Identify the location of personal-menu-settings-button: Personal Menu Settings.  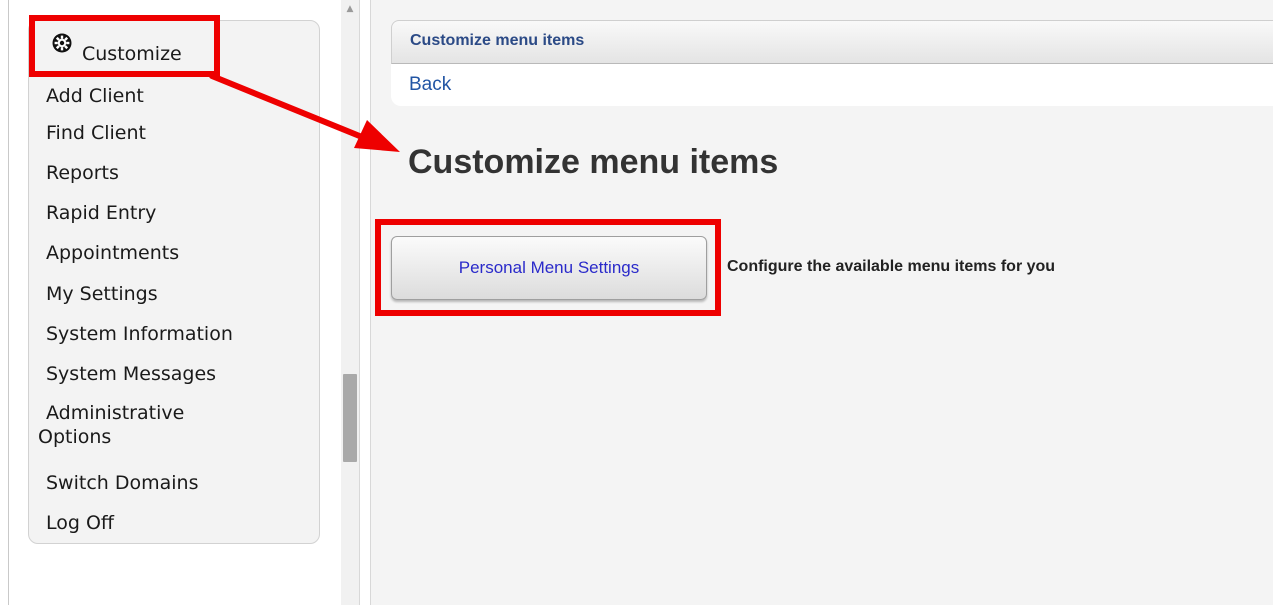
(549, 268).